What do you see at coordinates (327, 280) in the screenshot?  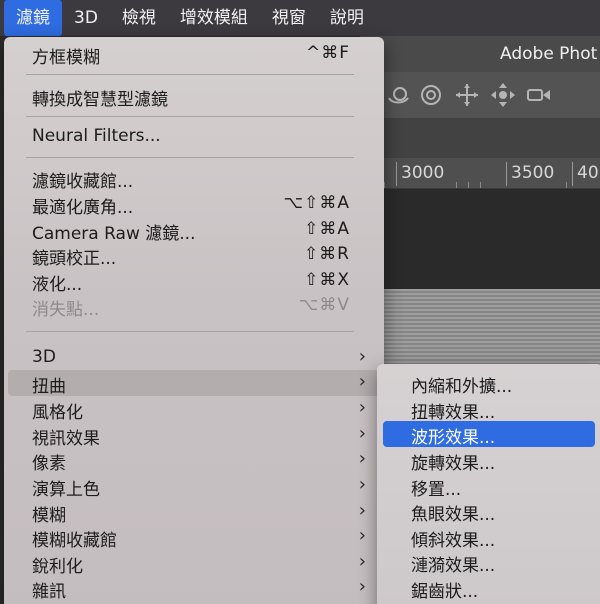 I see `menu-item-shortcut: ⇧⌘X` at bounding box center [327, 280].